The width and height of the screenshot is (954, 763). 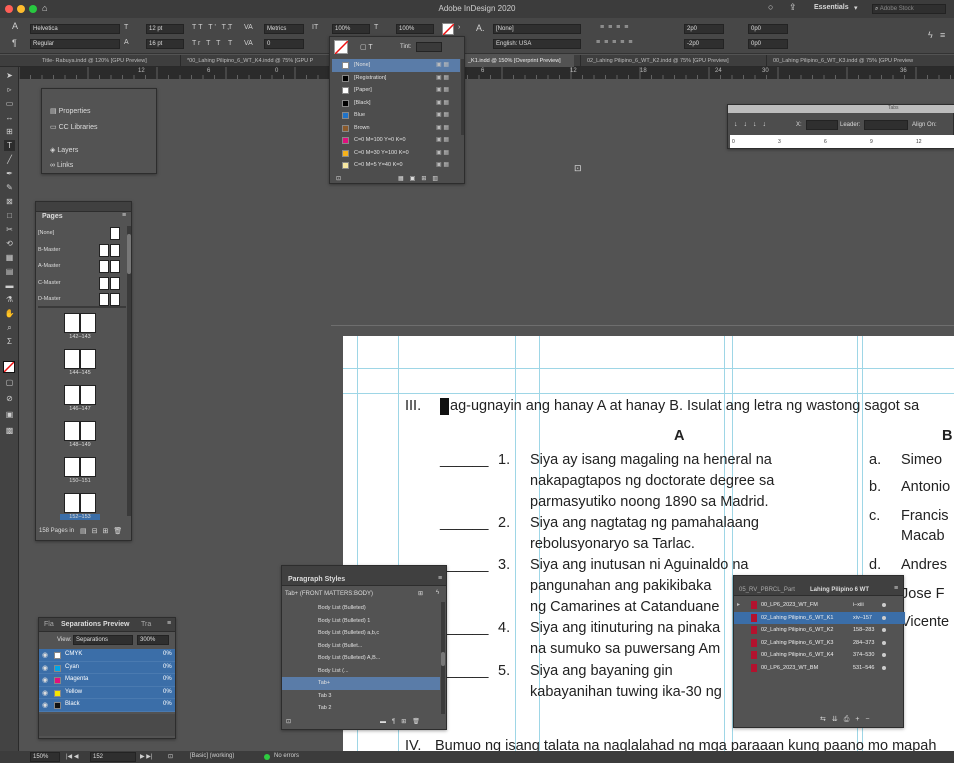 What do you see at coordinates (616, 27) in the screenshot?
I see `align-buttons-row1: ≡≡≡≡` at bounding box center [616, 27].